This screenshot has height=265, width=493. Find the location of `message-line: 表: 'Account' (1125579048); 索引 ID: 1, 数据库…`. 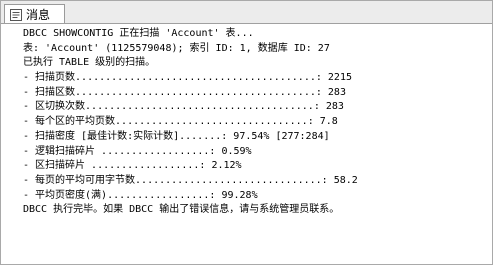

message-line: 表: 'Account' (1125579048); 索引 ID: 1, 数据库… is located at coordinates (176, 48).